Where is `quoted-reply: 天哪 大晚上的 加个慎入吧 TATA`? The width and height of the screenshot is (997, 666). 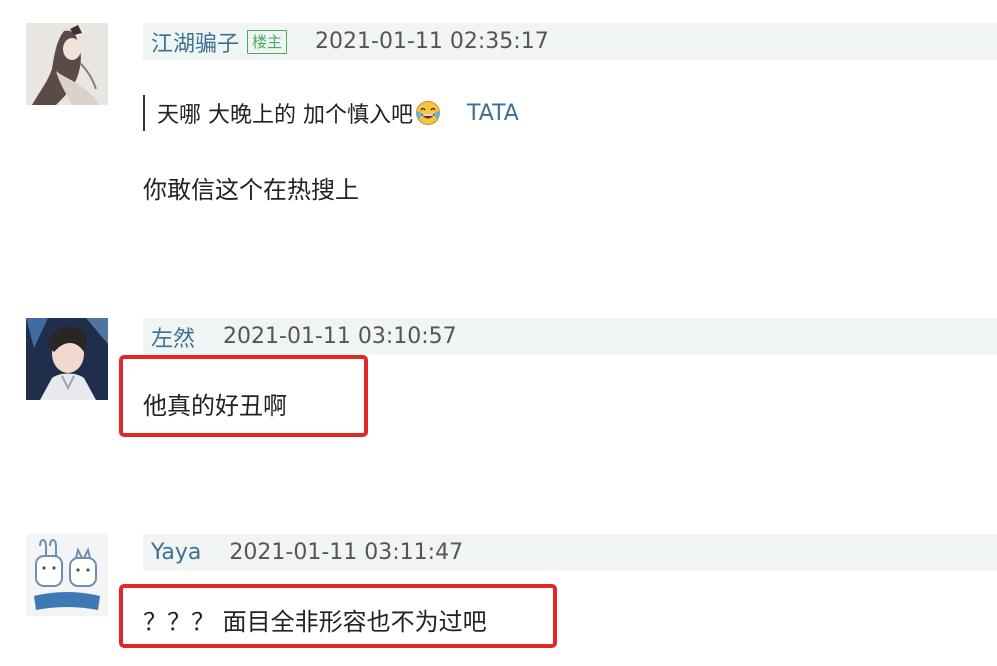 quoted-reply: 天哪 大晚上的 加个慎入吧 TATA is located at coordinates (331, 113).